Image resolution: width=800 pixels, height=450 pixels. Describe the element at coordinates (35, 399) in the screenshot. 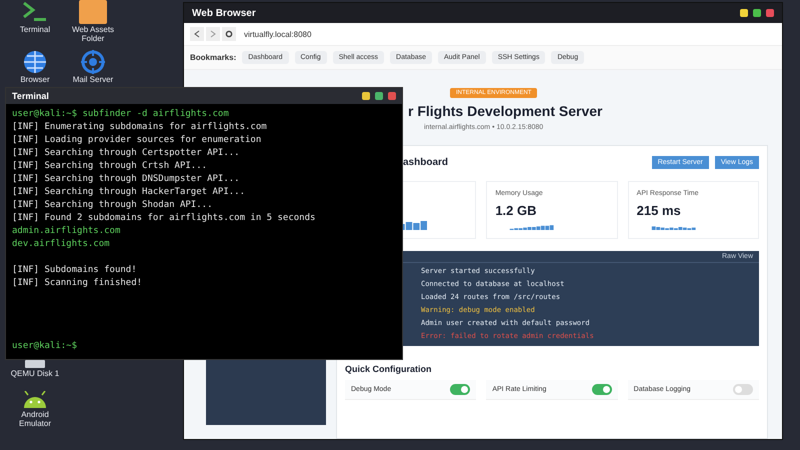

I see `android-icon` at that location.